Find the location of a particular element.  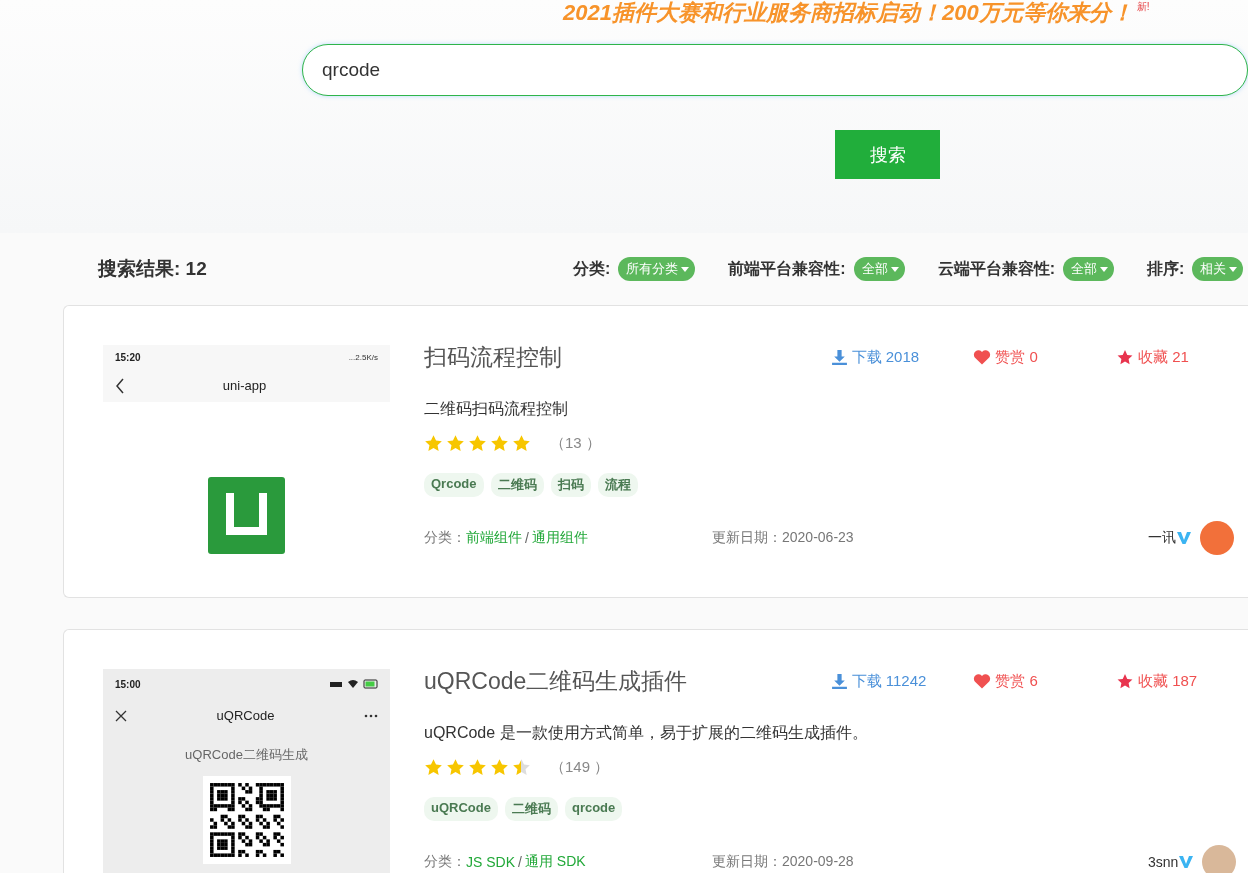

banner-text: 2021插件大赛和行业服务商招标启动！200万元等你来分！ is located at coordinates (848, 13).